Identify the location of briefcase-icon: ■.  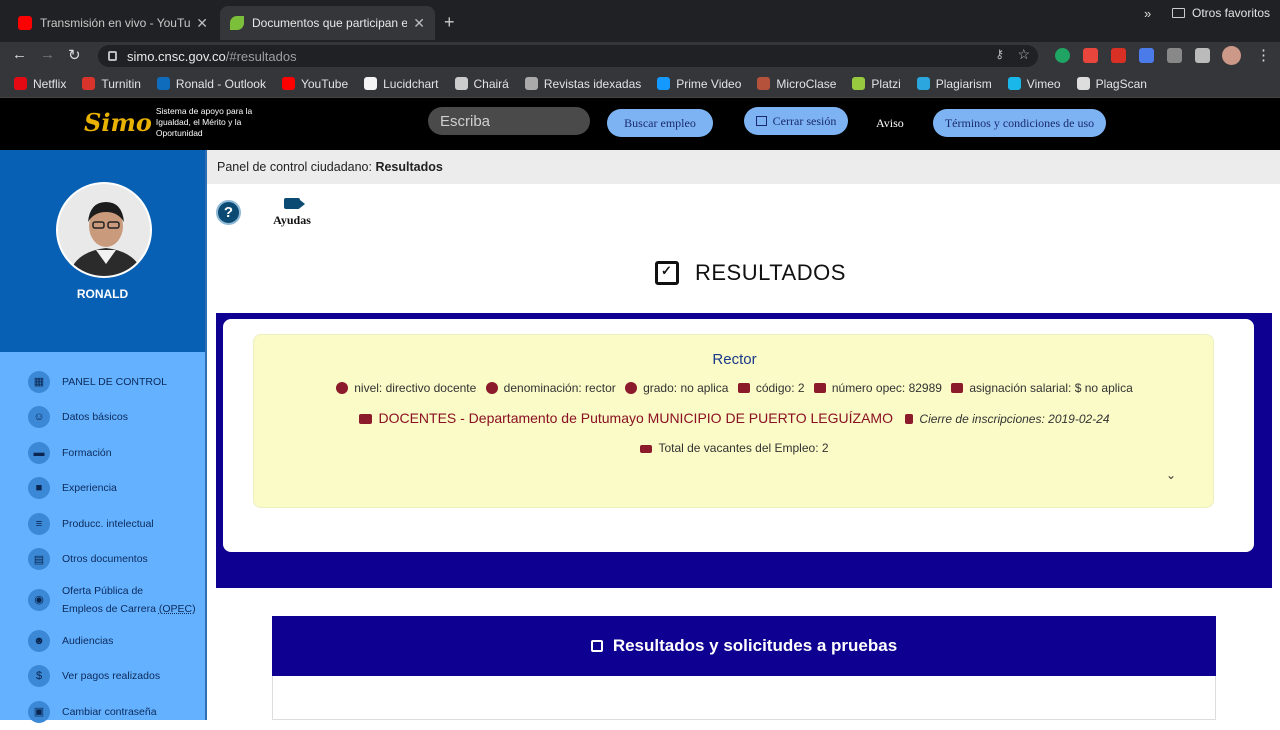
(39, 488).